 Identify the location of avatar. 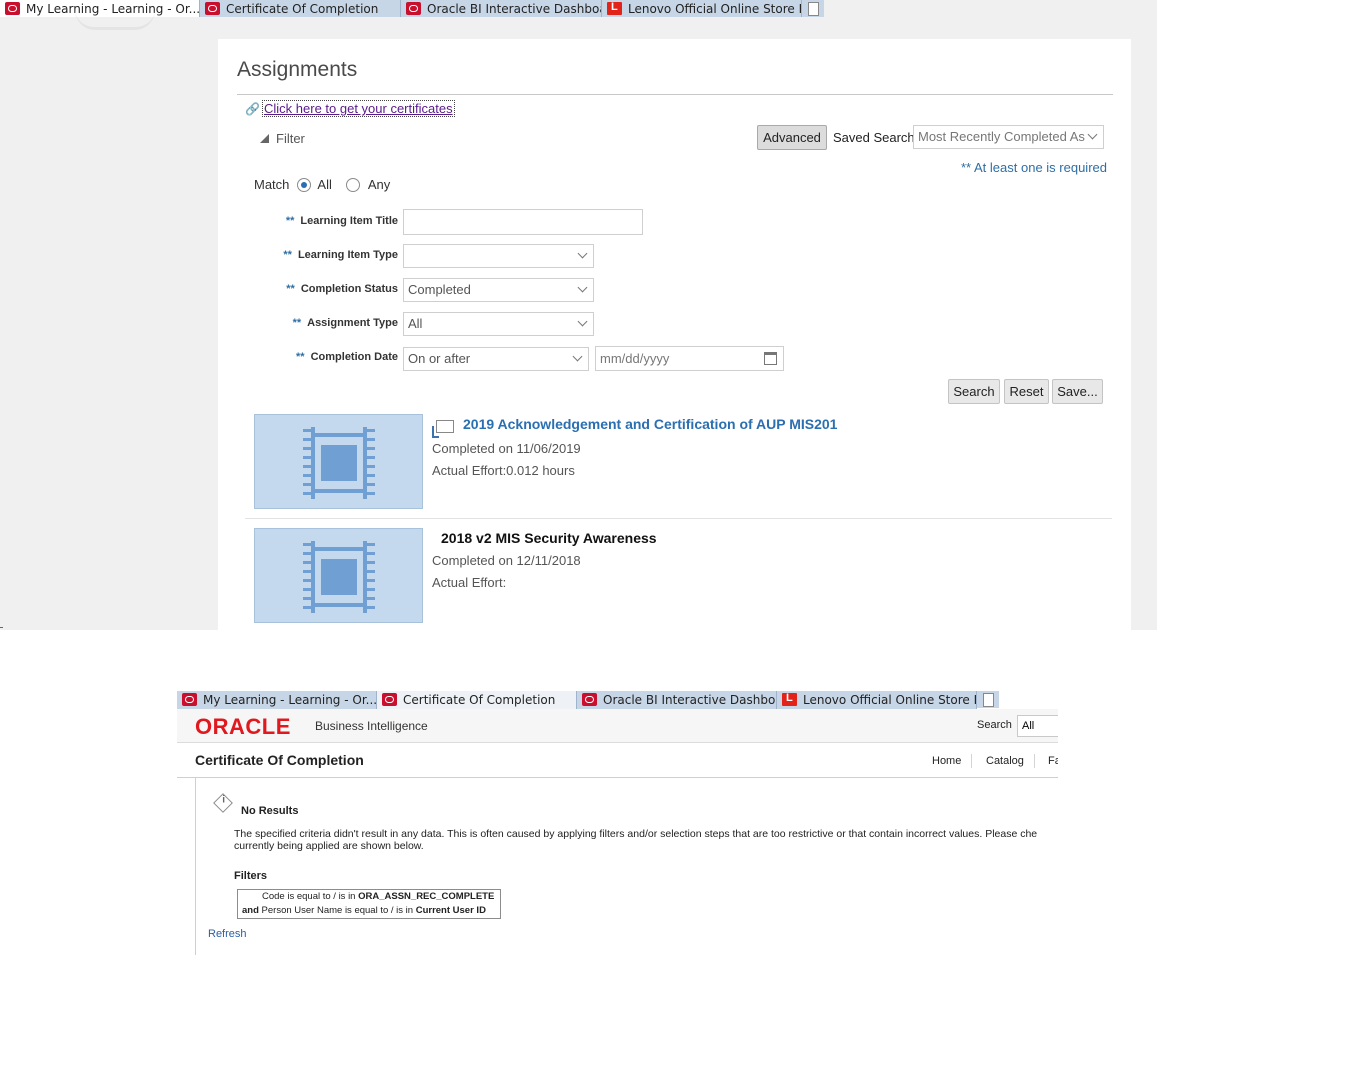
(115, 20).